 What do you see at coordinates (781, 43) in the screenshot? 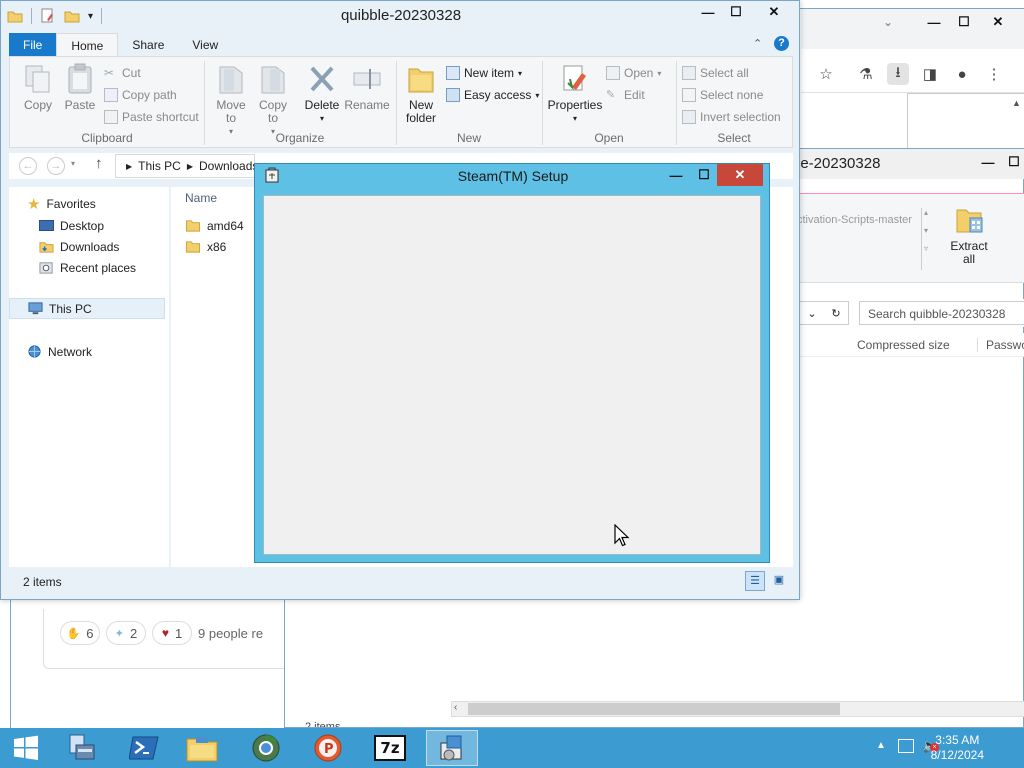
I see `help-icon: ?` at bounding box center [781, 43].